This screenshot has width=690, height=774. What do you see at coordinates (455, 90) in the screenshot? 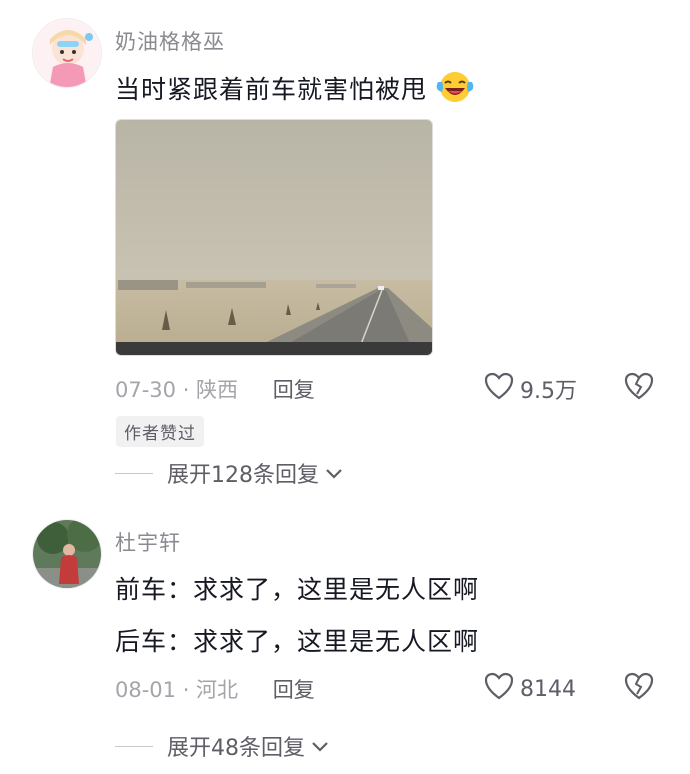
I see `laughing-crying-emoji-icon` at bounding box center [455, 90].